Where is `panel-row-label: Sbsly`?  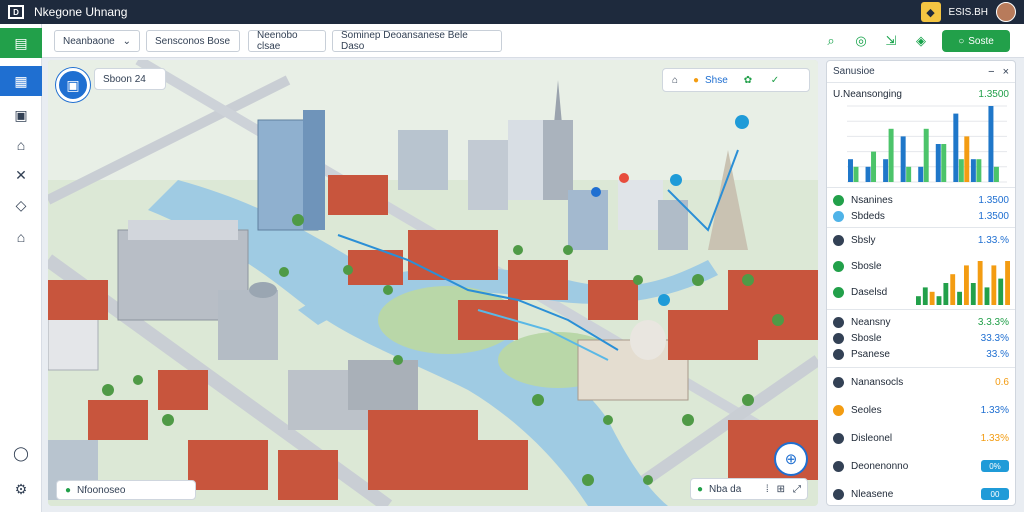 panel-row-label: Sbsly is located at coordinates (863, 240).